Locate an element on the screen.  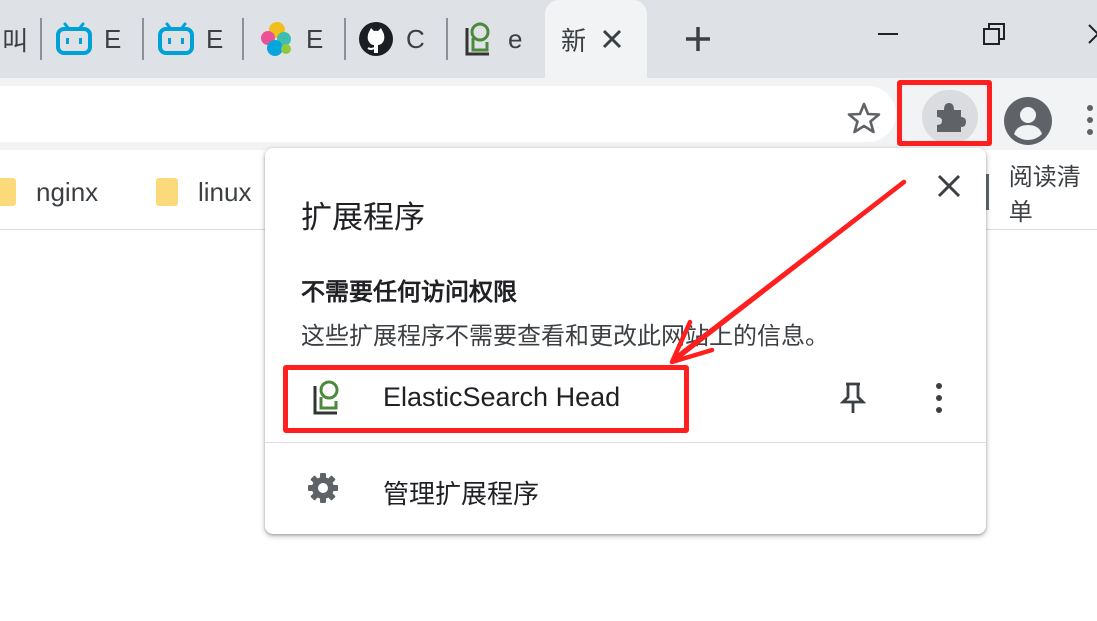
new-tab-button is located at coordinates (698, 39).